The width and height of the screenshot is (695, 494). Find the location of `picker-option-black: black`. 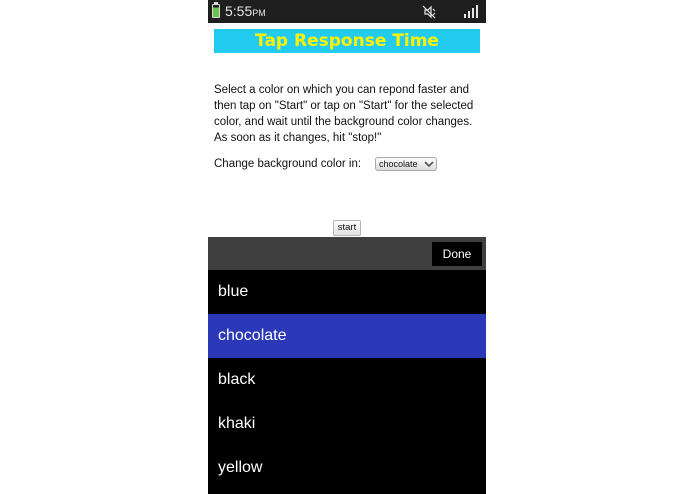

picker-option-black: black is located at coordinates (347, 380).